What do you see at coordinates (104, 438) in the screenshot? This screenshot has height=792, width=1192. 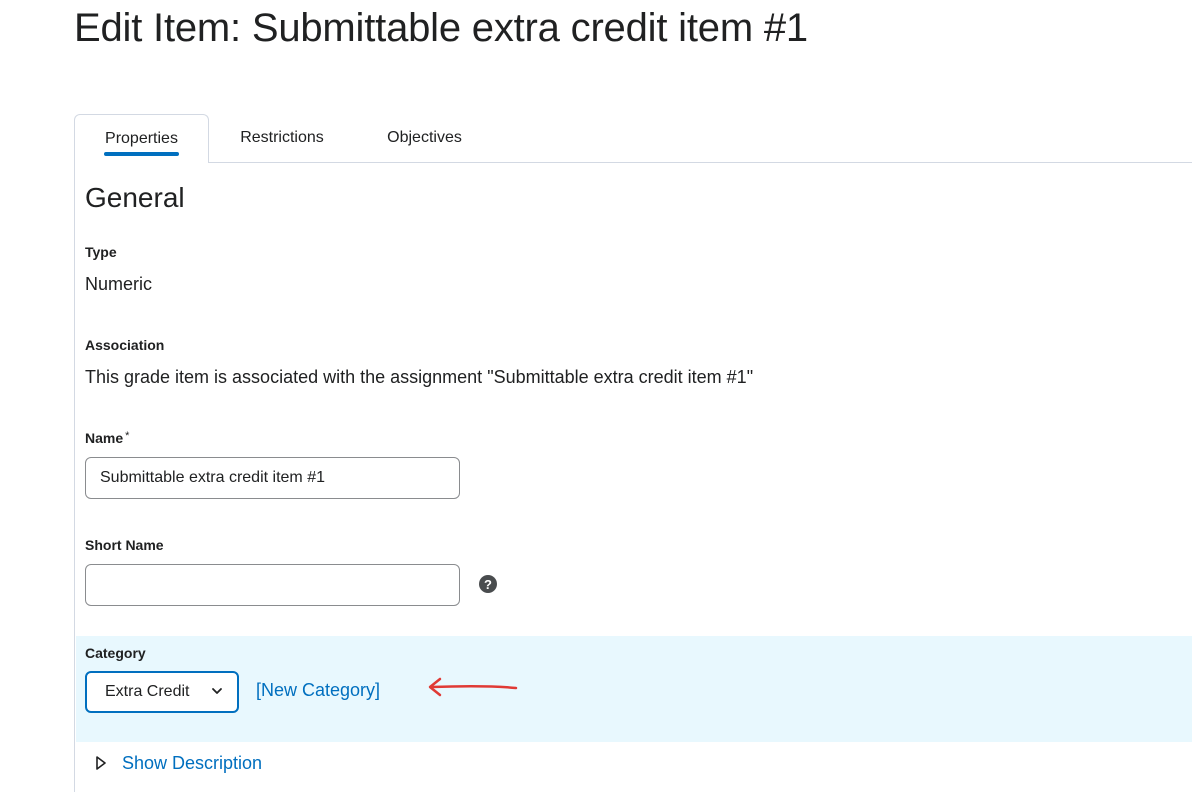 I see `name-label-text: Name` at bounding box center [104, 438].